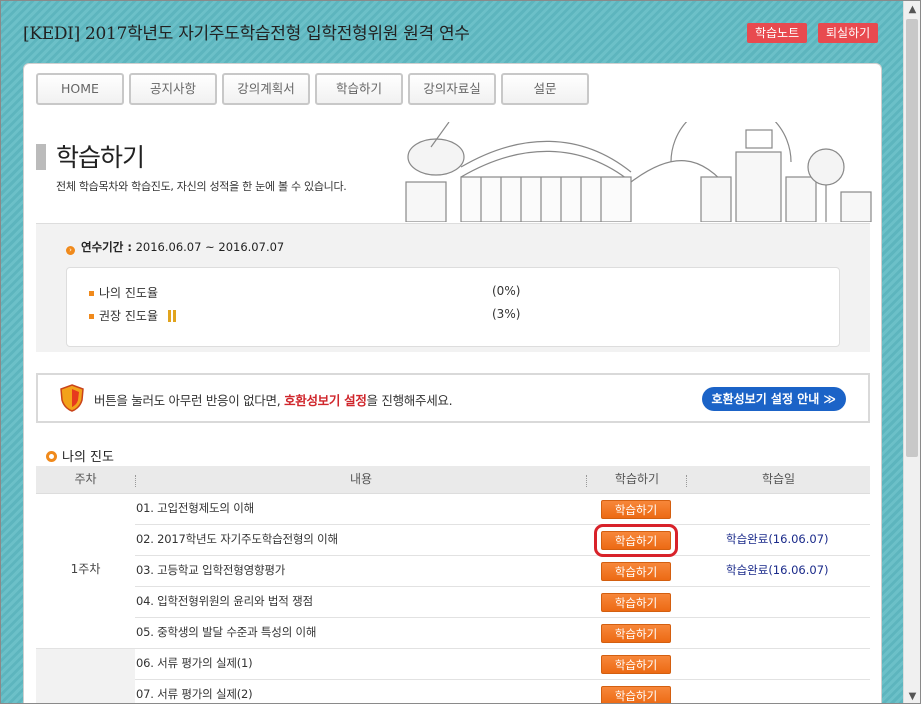 This screenshot has height=704, width=921. I want to click on notice-highlight: 호환성보기 설정, so click(325, 400).